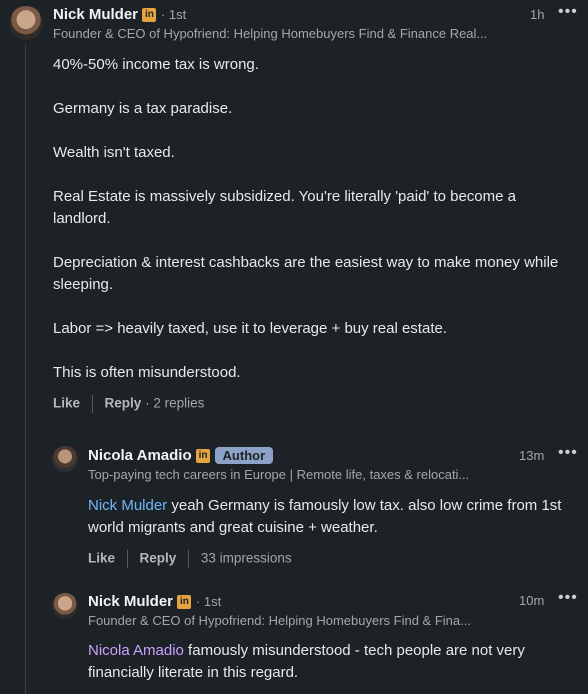  I want to click on reply-header: Nick Mulder in · 1st, so click(154, 602).